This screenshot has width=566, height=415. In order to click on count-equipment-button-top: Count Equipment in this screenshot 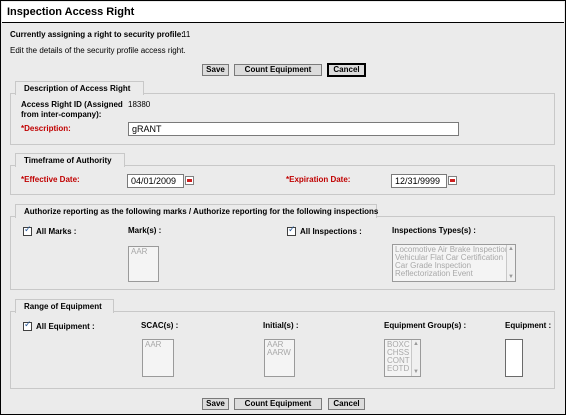, I will do `click(278, 70)`.